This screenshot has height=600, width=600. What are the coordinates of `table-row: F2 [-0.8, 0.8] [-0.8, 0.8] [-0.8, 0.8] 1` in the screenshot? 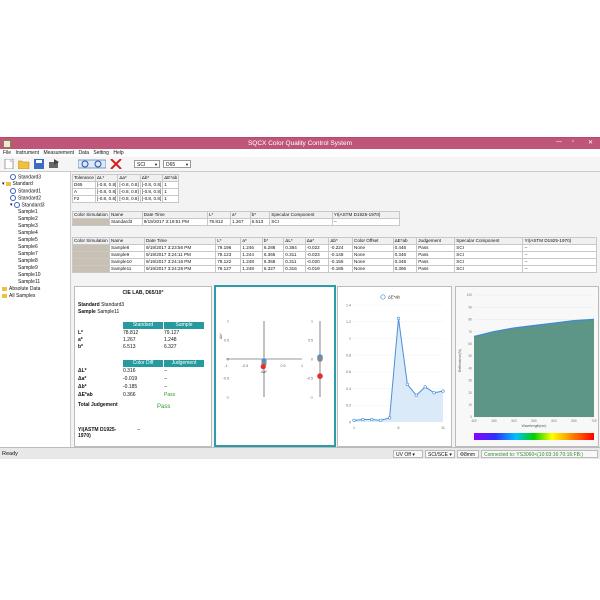 It's located at (126, 199).